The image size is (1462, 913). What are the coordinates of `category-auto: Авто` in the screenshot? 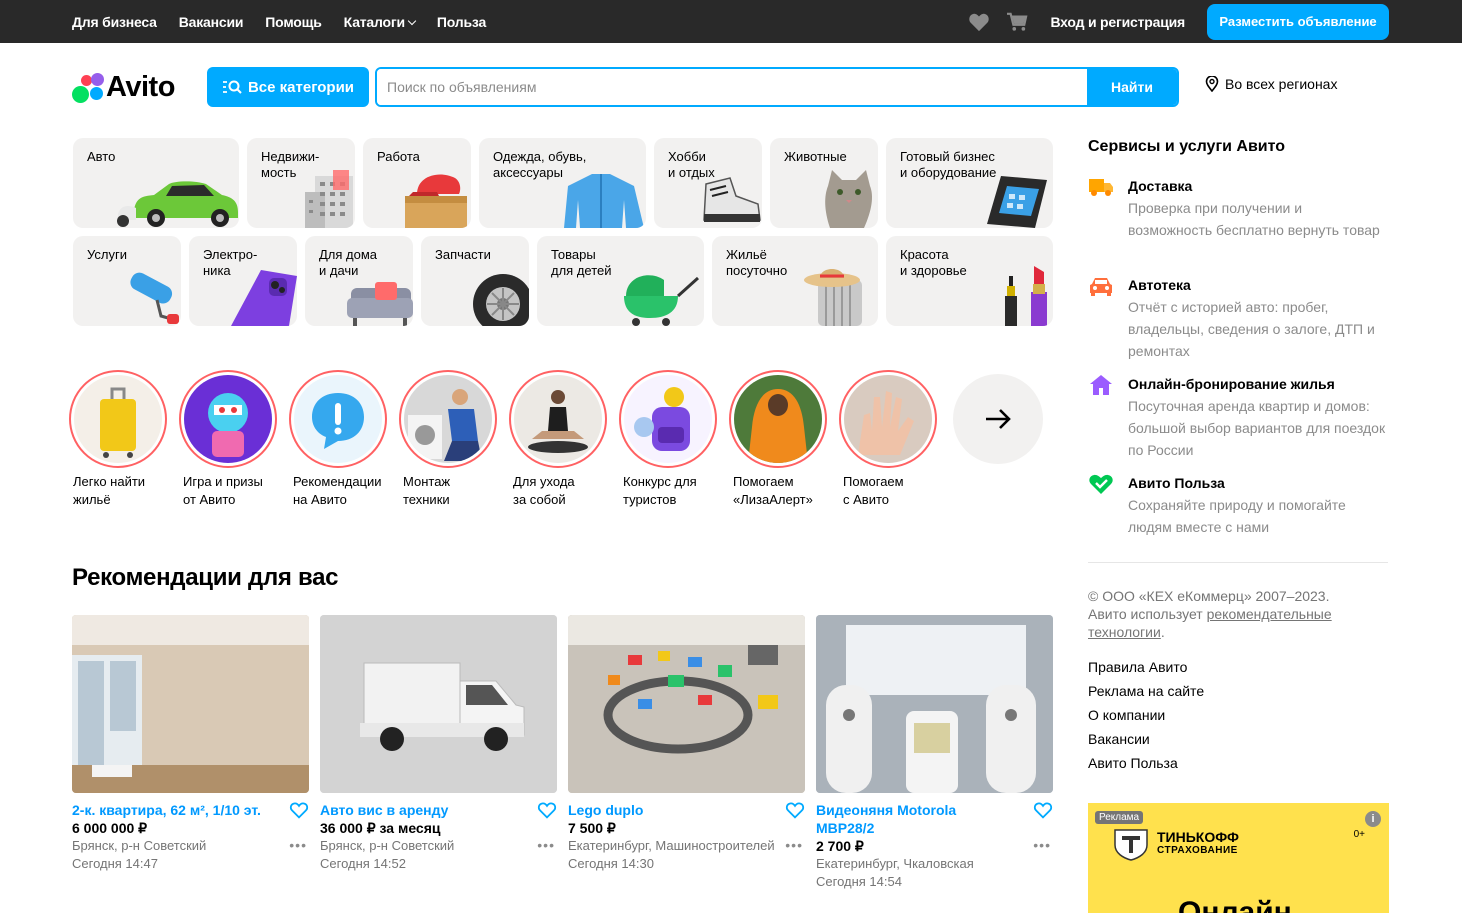 It's located at (156, 183).